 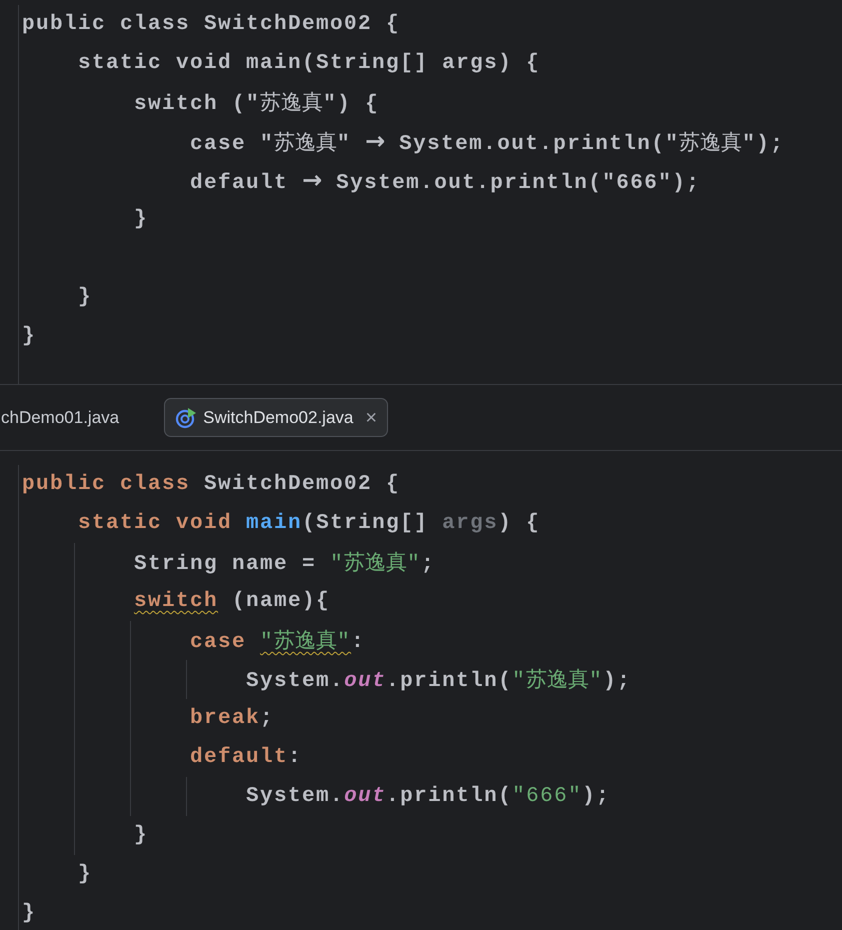 I want to click on code-line: case "苏逸真":, so click(x=278, y=641).